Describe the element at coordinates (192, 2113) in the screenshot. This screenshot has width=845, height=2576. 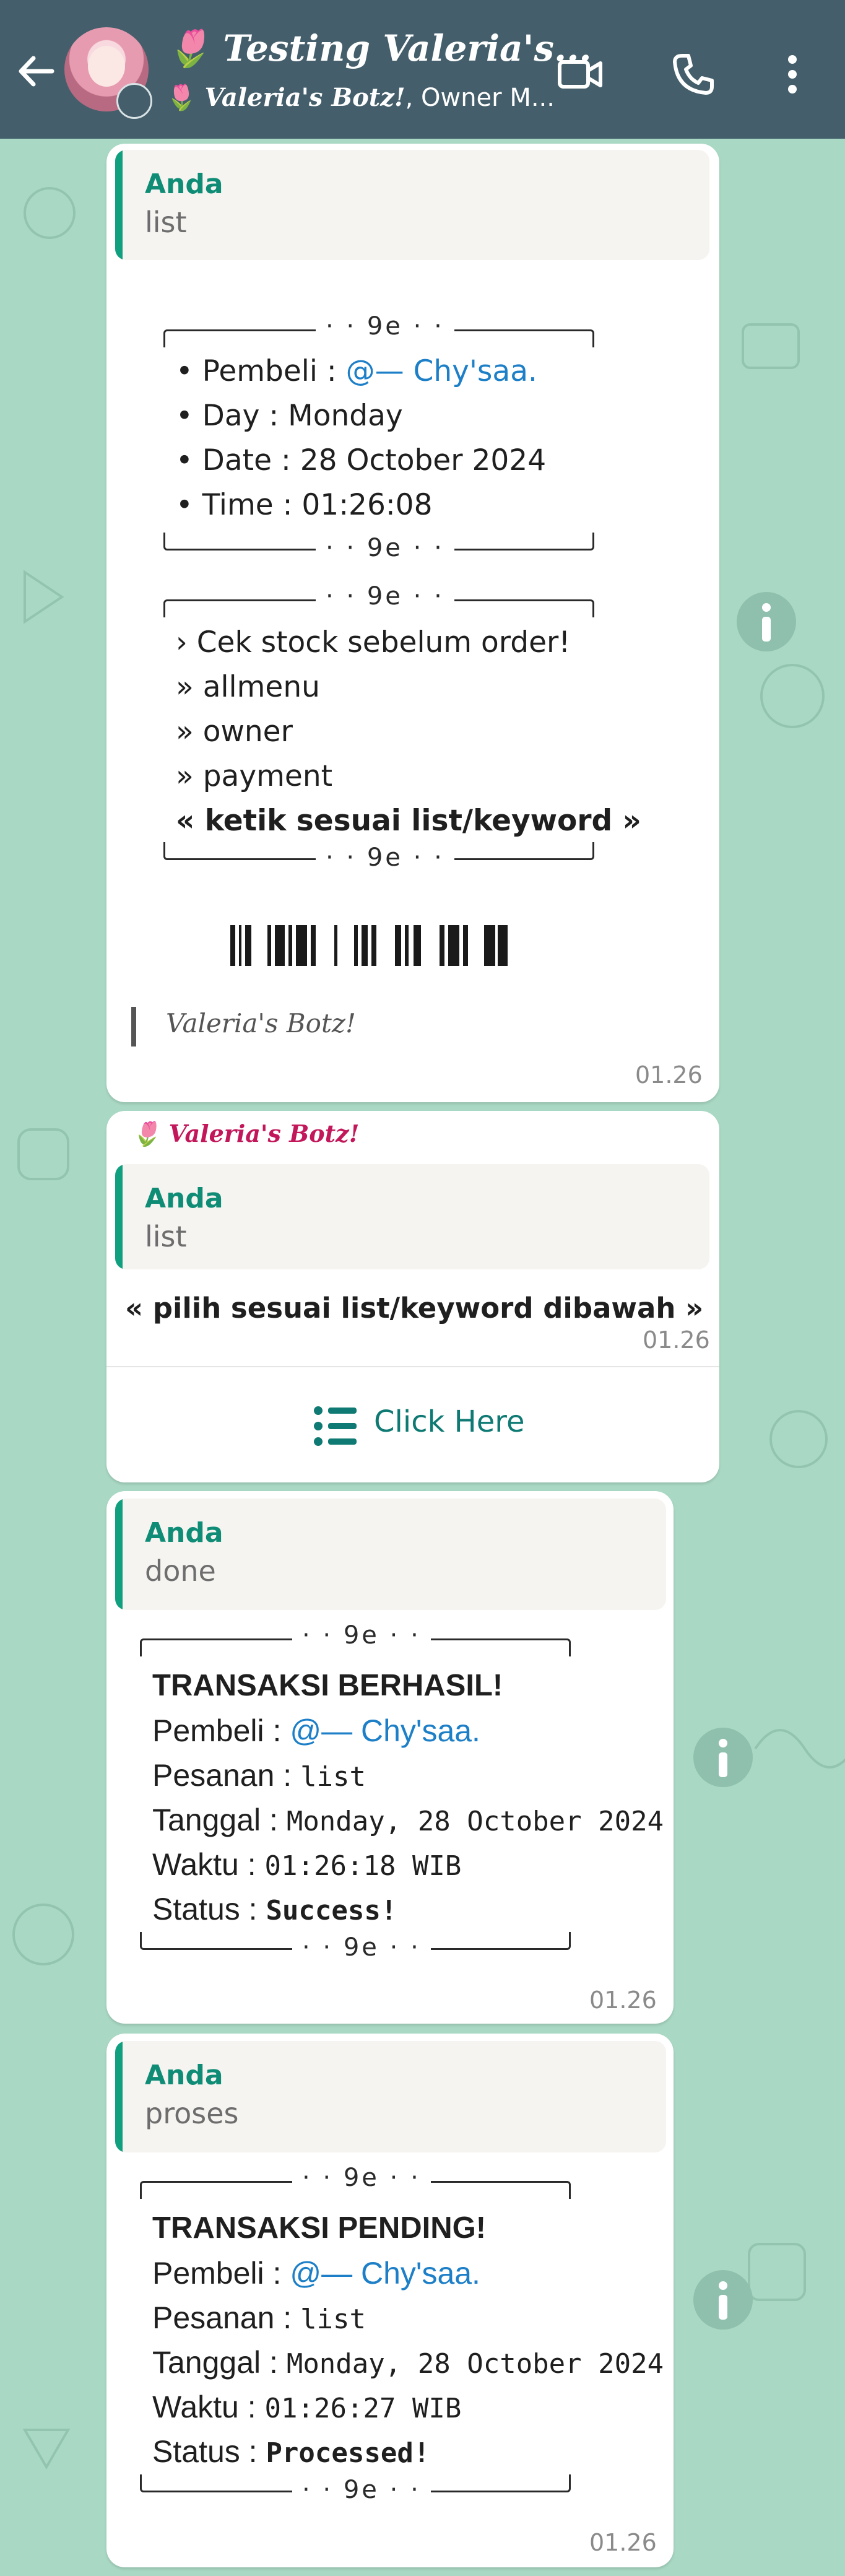
I see `quote-text: proses` at that location.